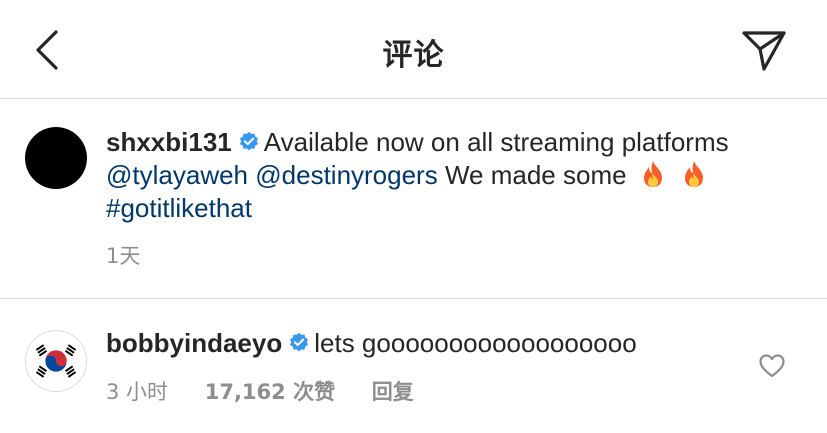 The height and width of the screenshot is (433, 827). I want to click on comment-username: bobbyindaeyo, so click(194, 343).